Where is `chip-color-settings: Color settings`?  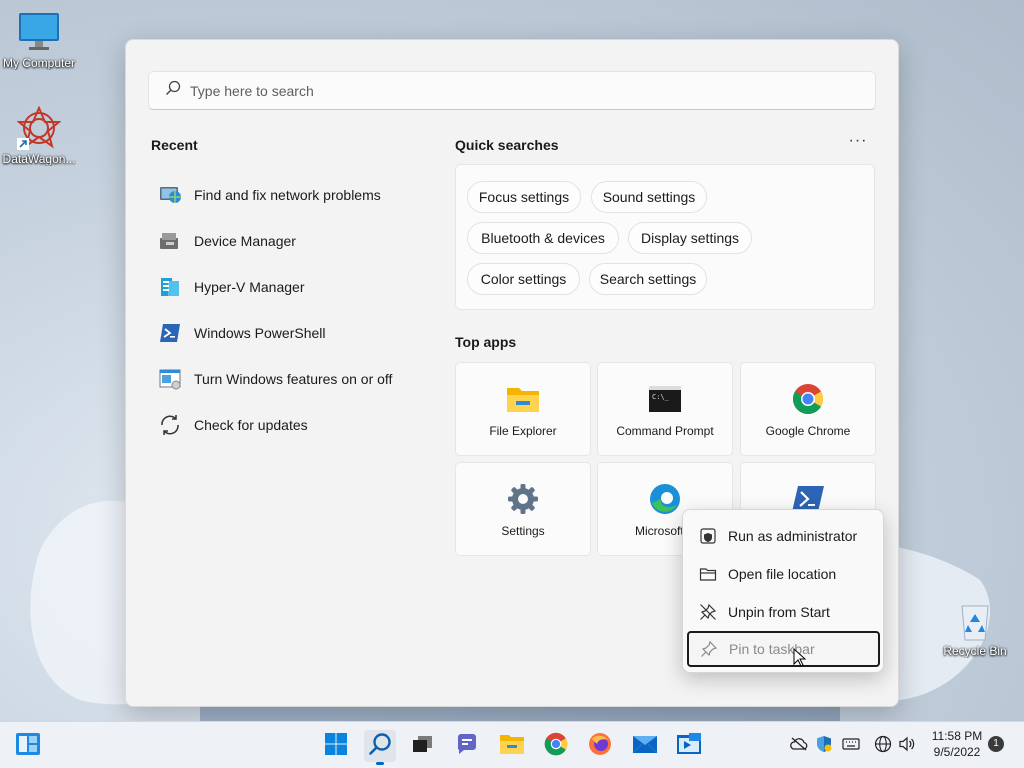
chip-color-settings: Color settings is located at coordinates (523, 279).